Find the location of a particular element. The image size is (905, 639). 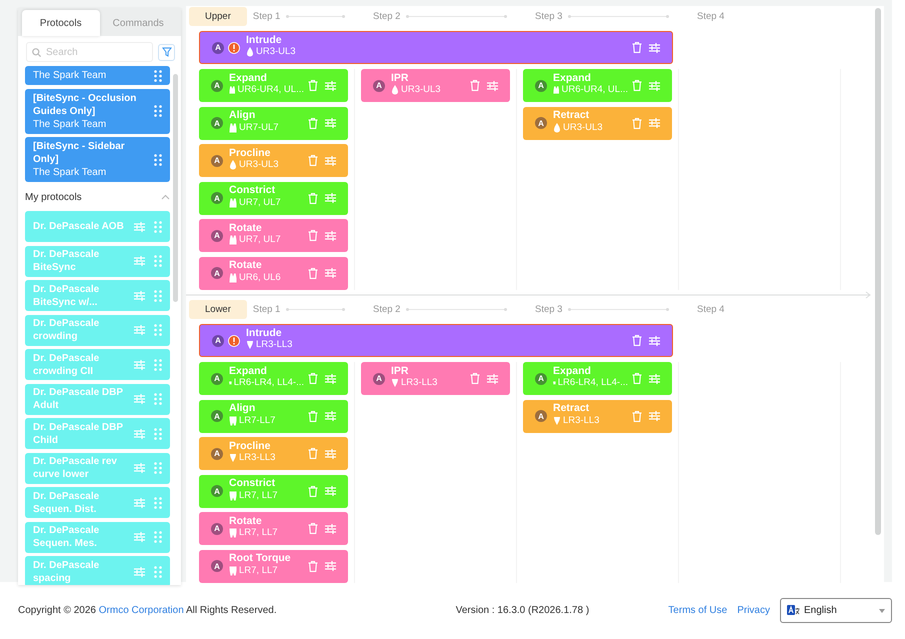

company-link: Ormco Corporation is located at coordinates (141, 610).